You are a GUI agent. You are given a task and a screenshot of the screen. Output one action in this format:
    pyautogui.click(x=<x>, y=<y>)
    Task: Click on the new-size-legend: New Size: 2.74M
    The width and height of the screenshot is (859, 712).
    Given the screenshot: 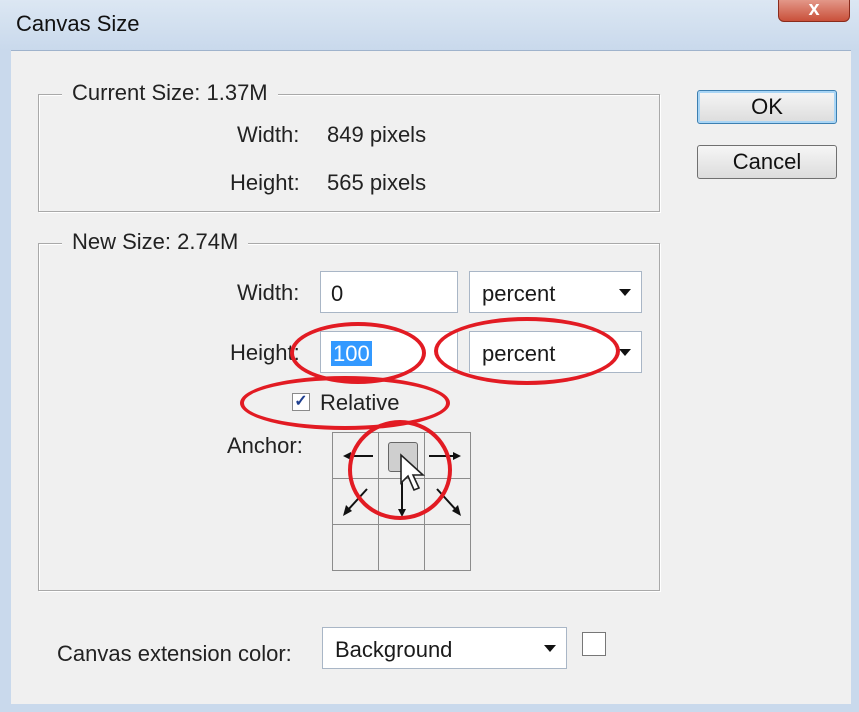 What is the action you would take?
    pyautogui.click(x=155, y=242)
    